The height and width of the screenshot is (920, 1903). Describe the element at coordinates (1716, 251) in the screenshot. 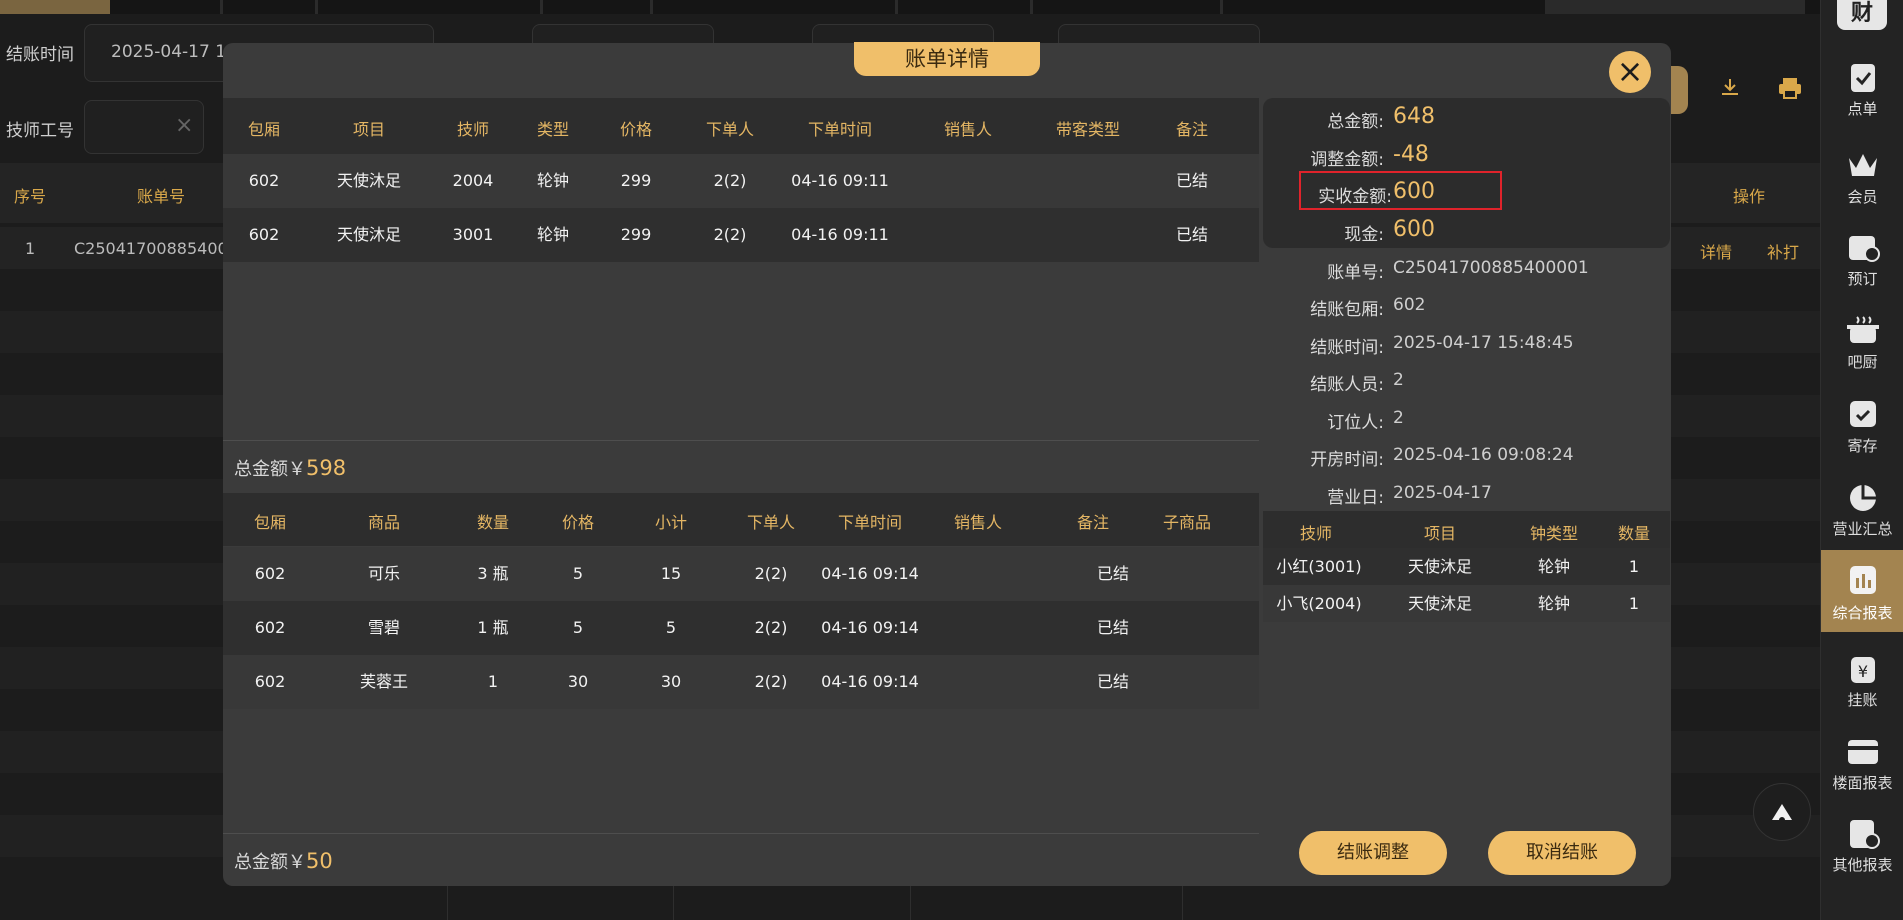

I see `detail-link: 详情` at that location.